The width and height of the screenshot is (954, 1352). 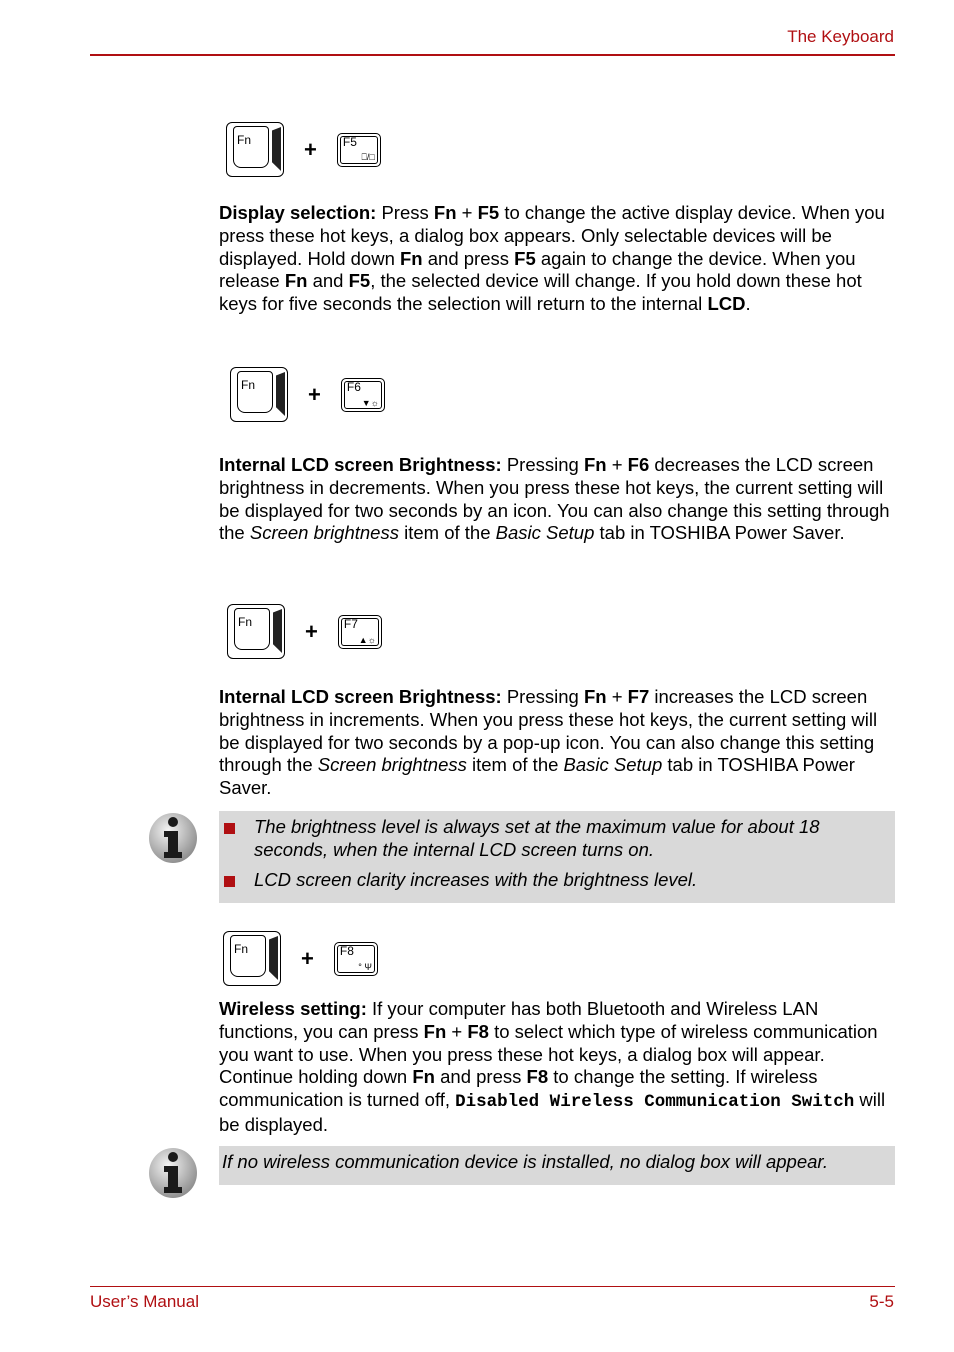 I want to click on hotkey-fn-f5: Fn + F5 ⎕/□, so click(x=303, y=149).